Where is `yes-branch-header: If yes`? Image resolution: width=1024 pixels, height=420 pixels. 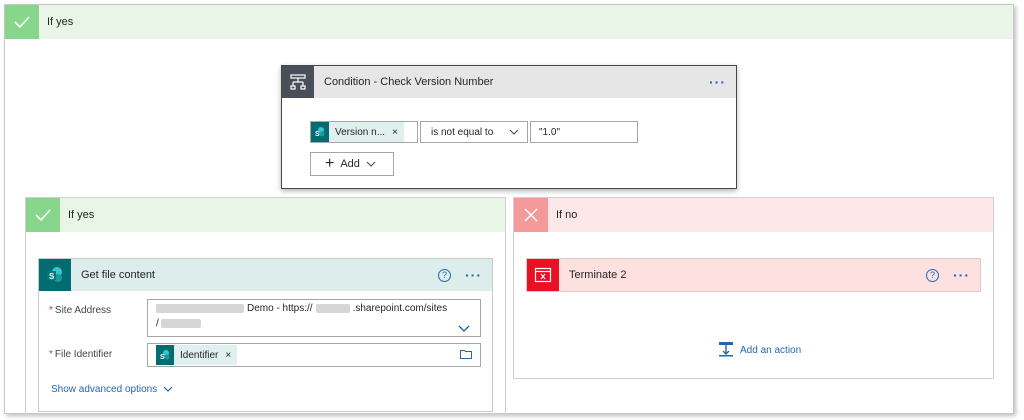
yes-branch-header: If yes is located at coordinates (265, 215).